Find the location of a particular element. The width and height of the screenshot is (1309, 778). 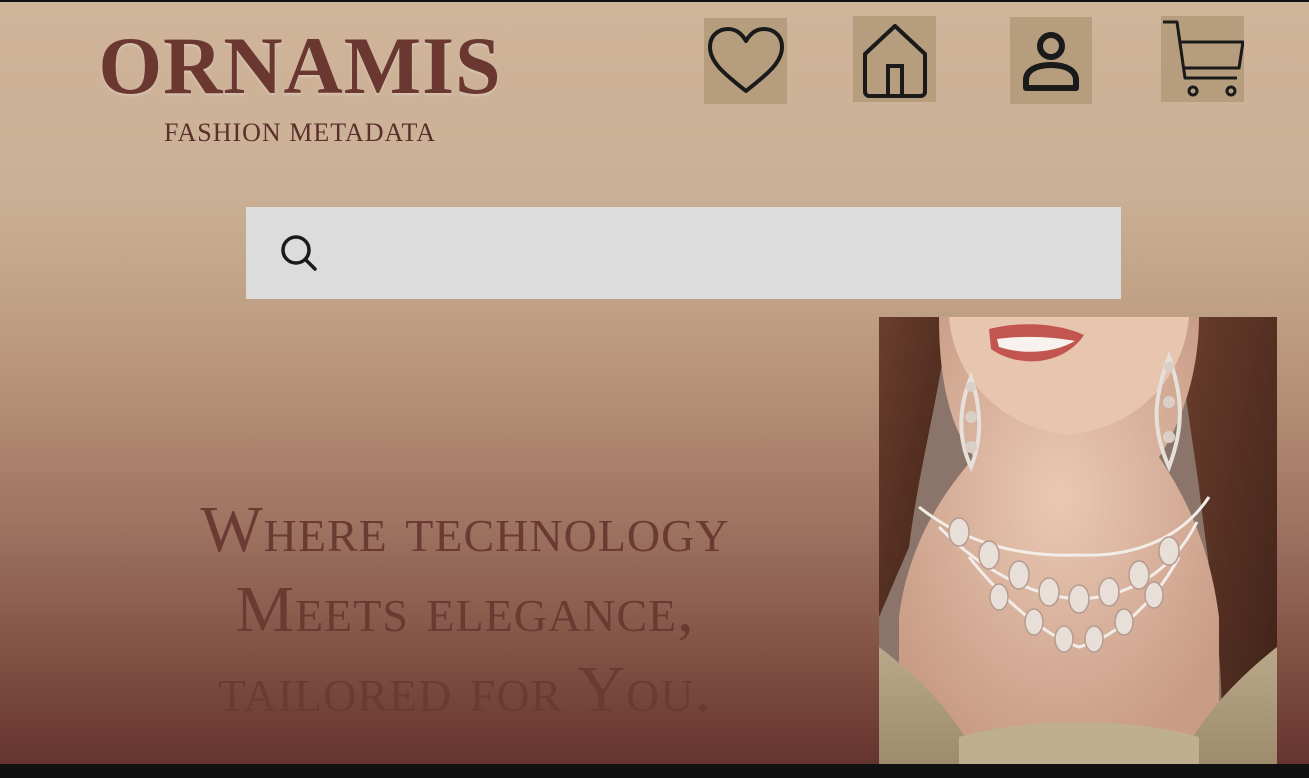

logo-subtitle: FASHION METADATA is located at coordinates (300, 132).